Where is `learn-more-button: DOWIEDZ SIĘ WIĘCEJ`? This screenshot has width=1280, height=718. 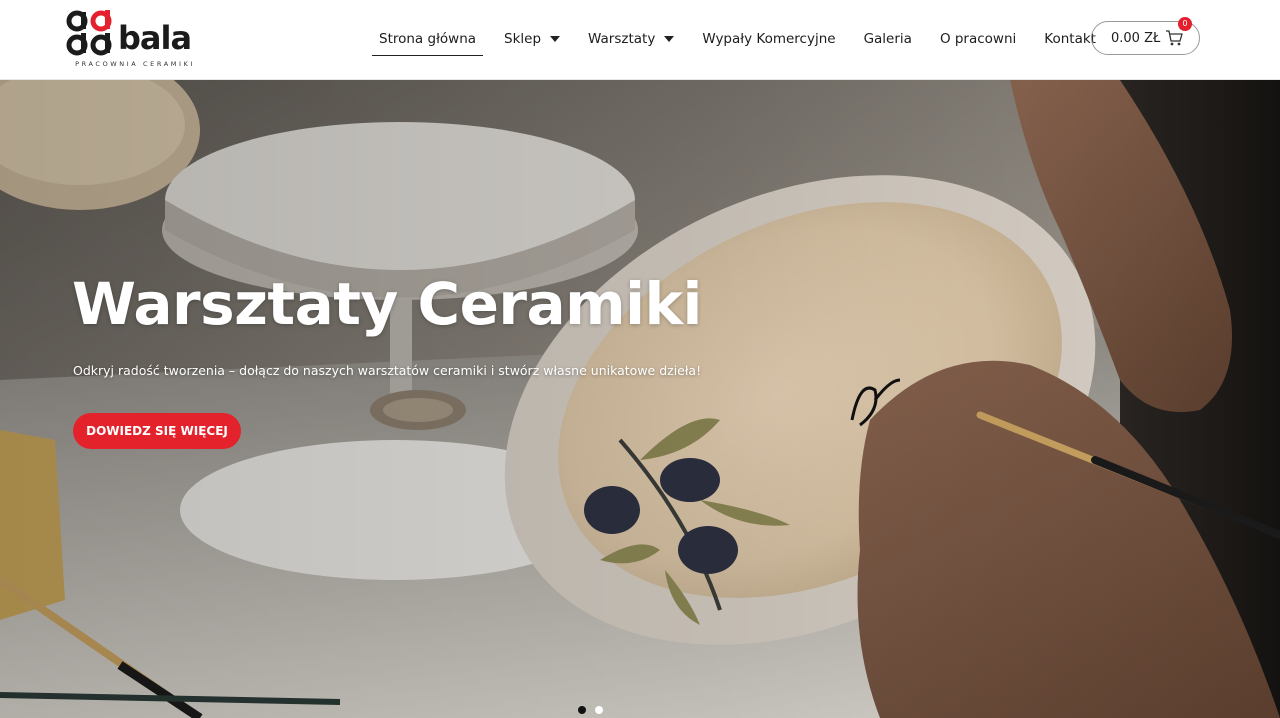 learn-more-button: DOWIEDZ SIĘ WIĘCEJ is located at coordinates (157, 431).